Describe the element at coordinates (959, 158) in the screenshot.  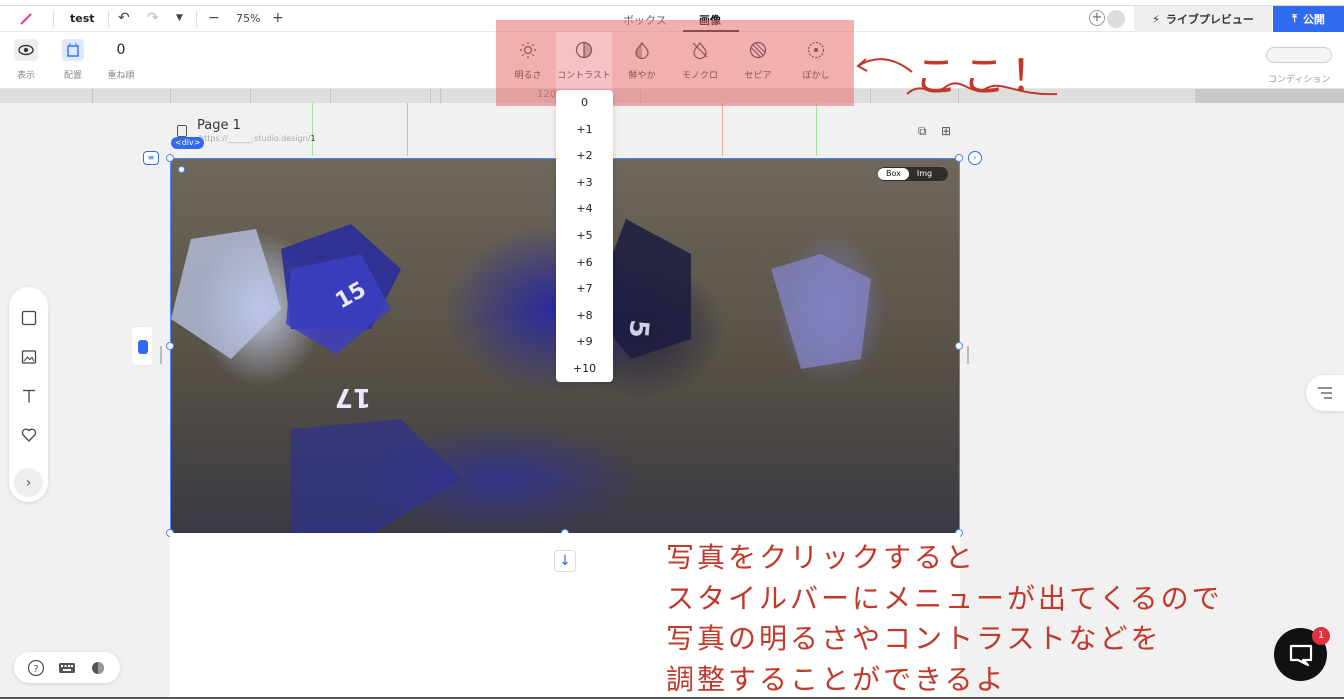
I see `resize-handle-tr` at that location.